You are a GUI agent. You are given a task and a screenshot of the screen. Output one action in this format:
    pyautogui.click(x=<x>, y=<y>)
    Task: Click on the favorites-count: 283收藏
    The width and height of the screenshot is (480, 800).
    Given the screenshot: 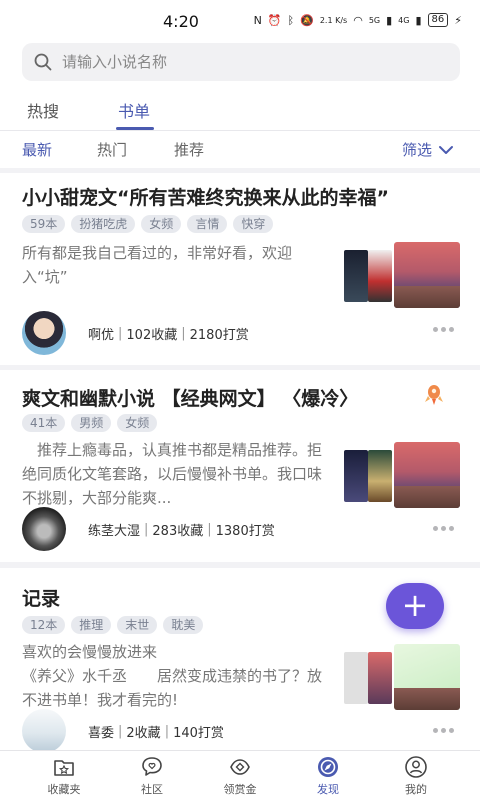 What is the action you would take?
    pyautogui.click(x=178, y=531)
    